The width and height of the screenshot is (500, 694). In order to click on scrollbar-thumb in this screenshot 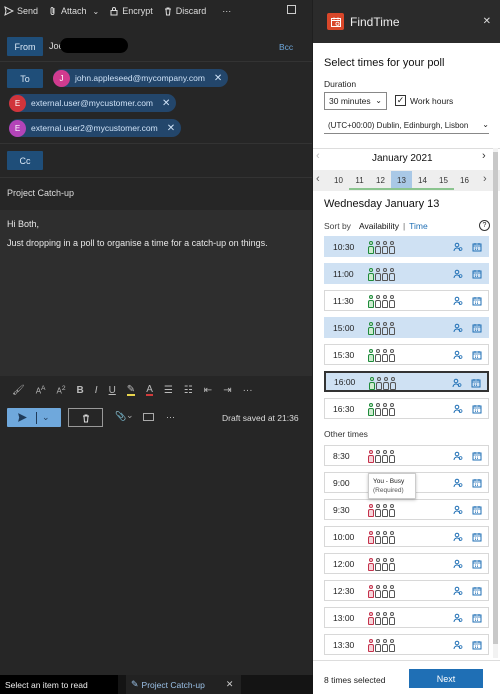, I will do `click(495, 398)`.